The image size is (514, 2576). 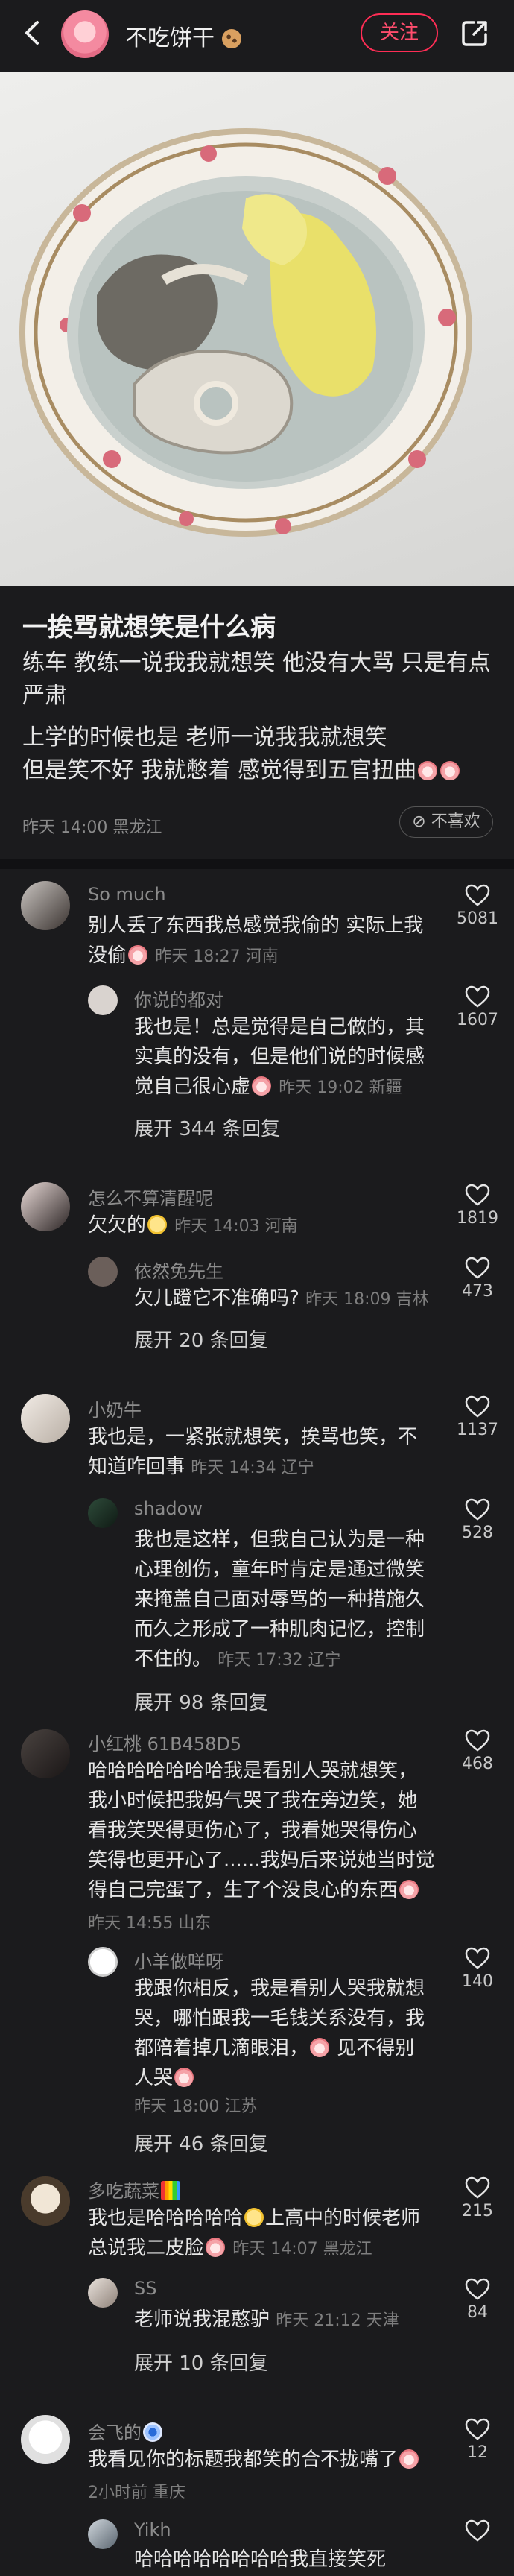 I want to click on like-button: 12, so click(x=477, y=2440).